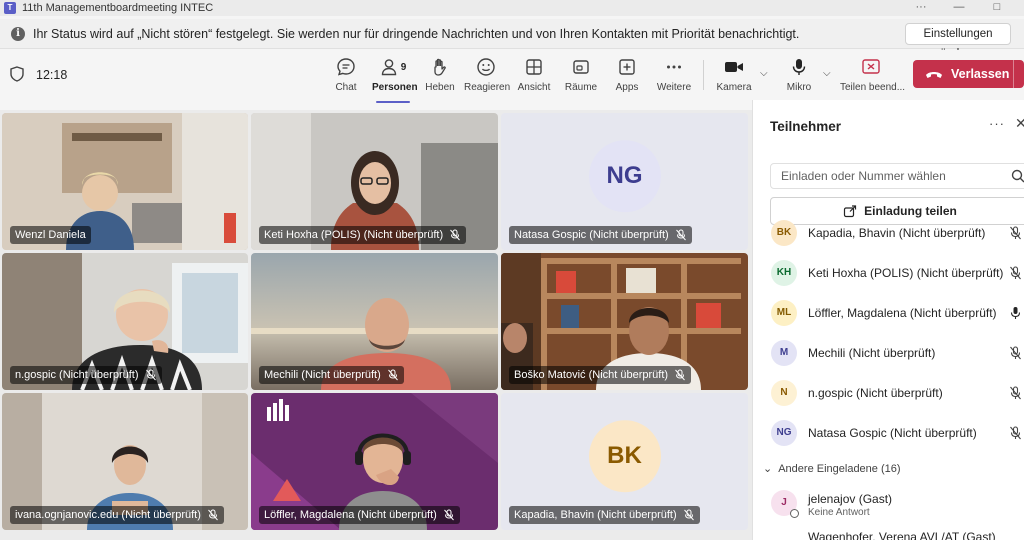 Image resolution: width=1024 pixels, height=540 pixels. I want to click on invitee-row: J jelenajov (Gast) Keine Antwort, so click(896, 505).